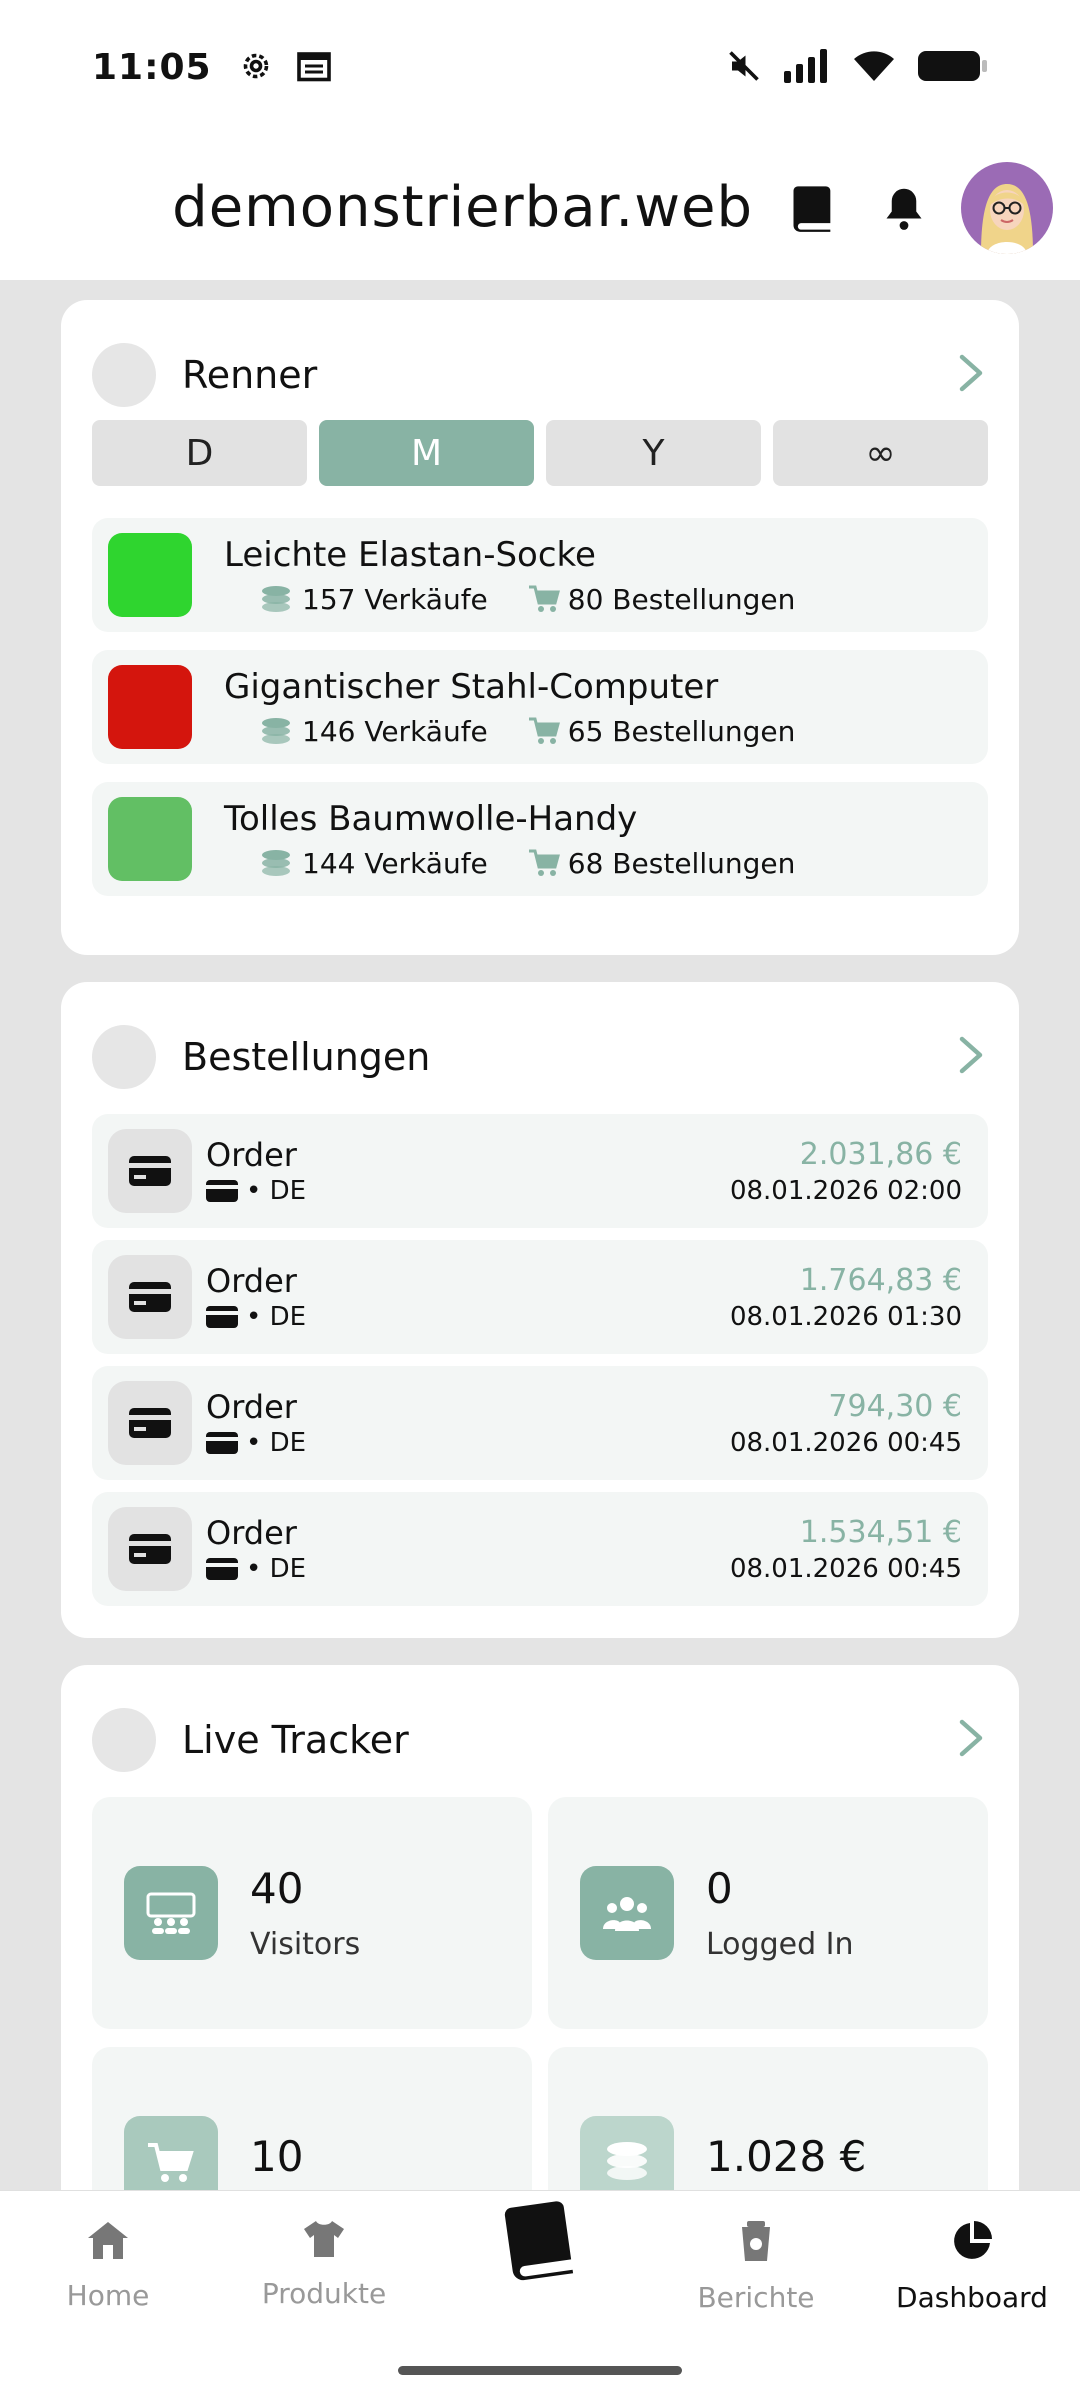  What do you see at coordinates (874, 68) in the screenshot?
I see `wifi-icon` at bounding box center [874, 68].